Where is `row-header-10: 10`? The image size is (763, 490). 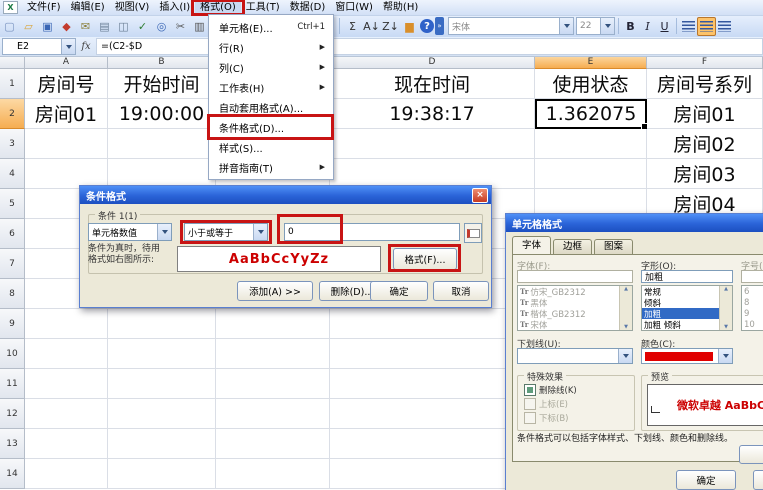
row-header-10: 10 is located at coordinates (12, 354).